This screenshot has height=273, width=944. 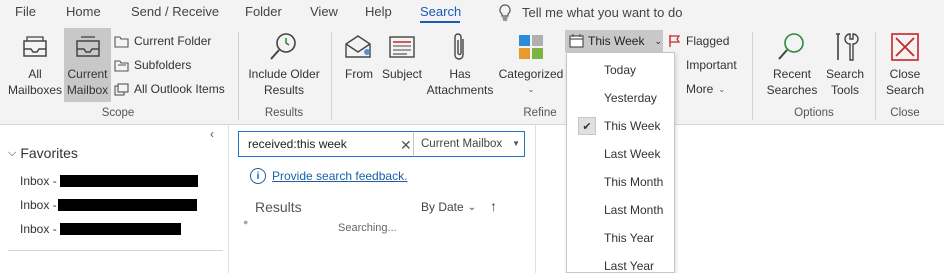 What do you see at coordinates (120, 229) in the screenshot?
I see `redaction-bar` at bounding box center [120, 229].